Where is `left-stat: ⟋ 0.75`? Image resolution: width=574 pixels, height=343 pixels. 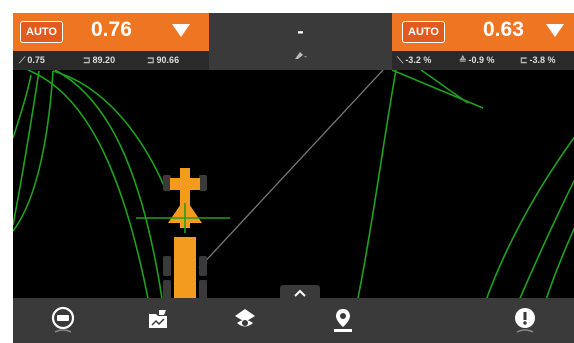
left-stat: ⟋ 0.75 is located at coordinates (32, 60).